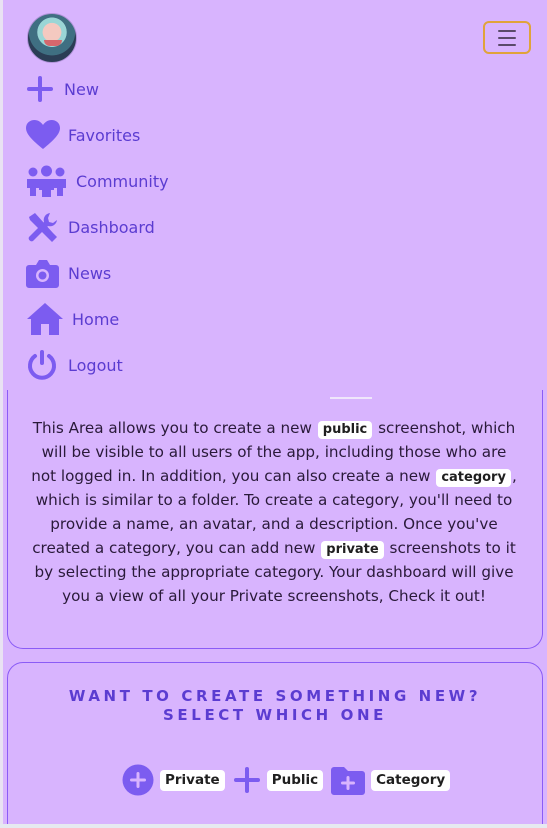  I want to click on create-public-button: Public, so click(278, 780).